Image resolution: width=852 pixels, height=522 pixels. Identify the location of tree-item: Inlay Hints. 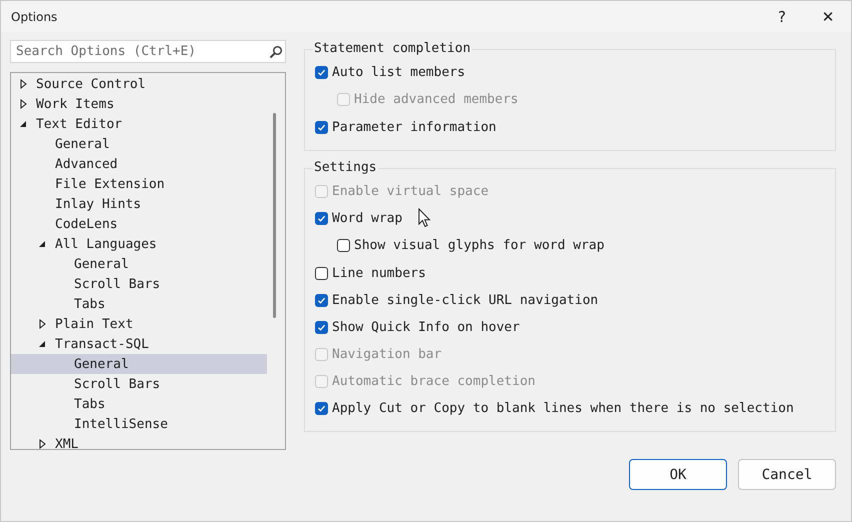
(139, 204).